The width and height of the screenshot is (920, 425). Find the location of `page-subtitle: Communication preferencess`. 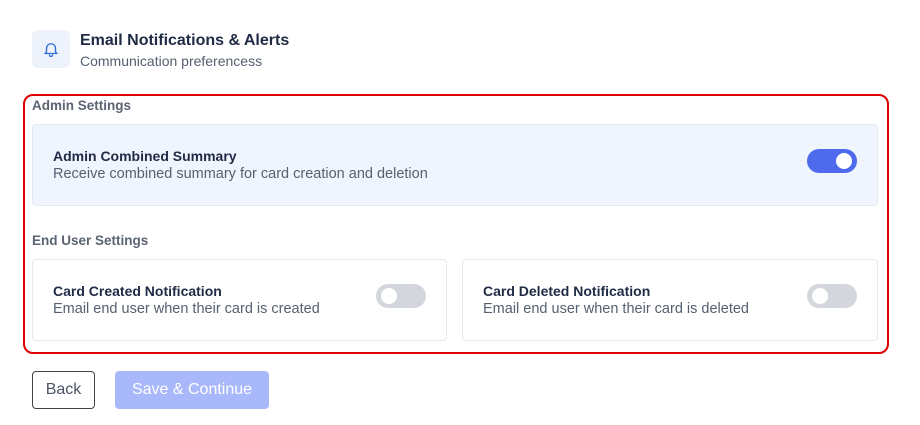

page-subtitle: Communication preferencess is located at coordinates (171, 61).